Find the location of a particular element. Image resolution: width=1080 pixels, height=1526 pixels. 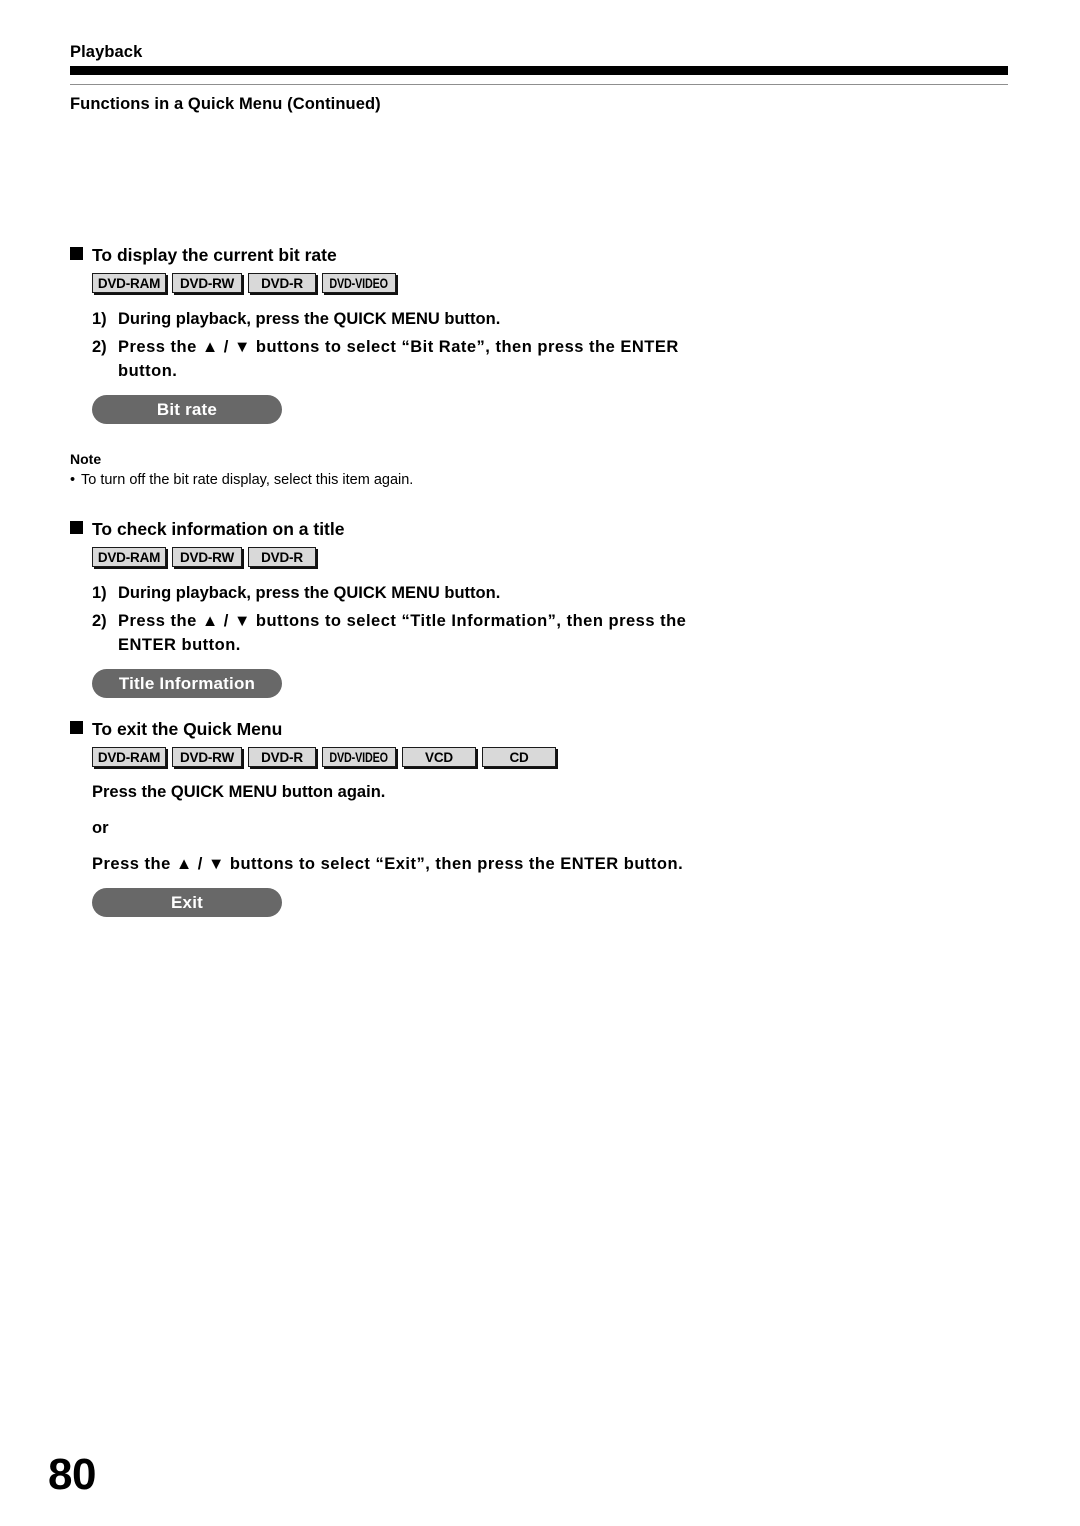

disc-badge-row: DVD-RAM DVD-RW DVD-R DVD-VIDEO VCD CD is located at coordinates (401, 757).